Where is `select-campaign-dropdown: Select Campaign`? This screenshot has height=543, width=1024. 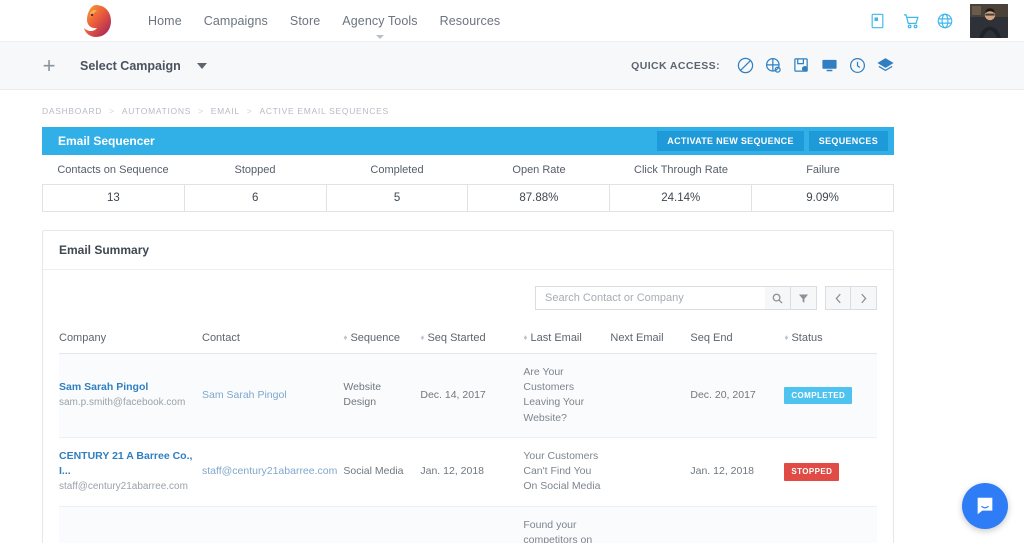
select-campaign-dropdown: Select Campaign is located at coordinates (143, 66).